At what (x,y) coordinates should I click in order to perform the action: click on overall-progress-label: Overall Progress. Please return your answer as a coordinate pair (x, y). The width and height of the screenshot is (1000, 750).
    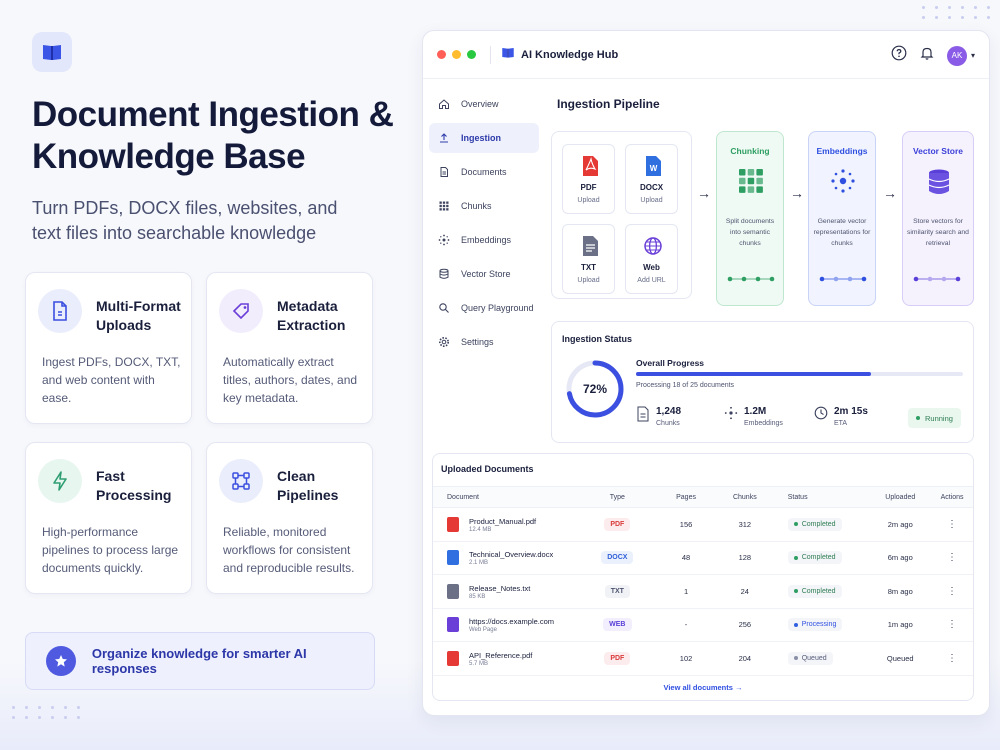
    Looking at the image, I should click on (670, 363).